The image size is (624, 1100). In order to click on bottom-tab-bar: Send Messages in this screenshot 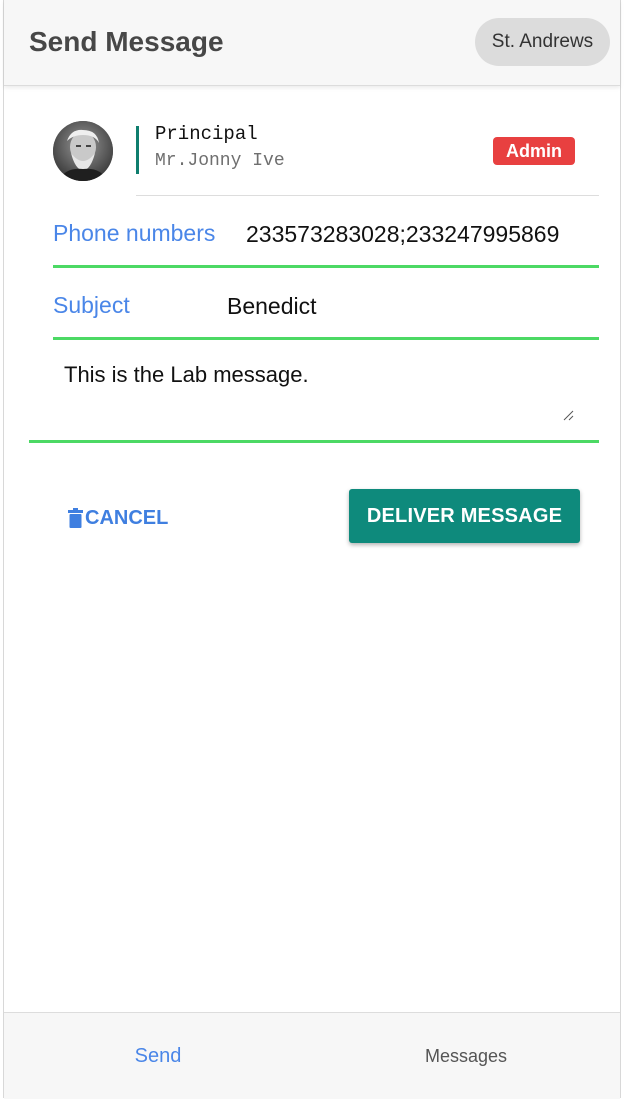, I will do `click(312, 1055)`.